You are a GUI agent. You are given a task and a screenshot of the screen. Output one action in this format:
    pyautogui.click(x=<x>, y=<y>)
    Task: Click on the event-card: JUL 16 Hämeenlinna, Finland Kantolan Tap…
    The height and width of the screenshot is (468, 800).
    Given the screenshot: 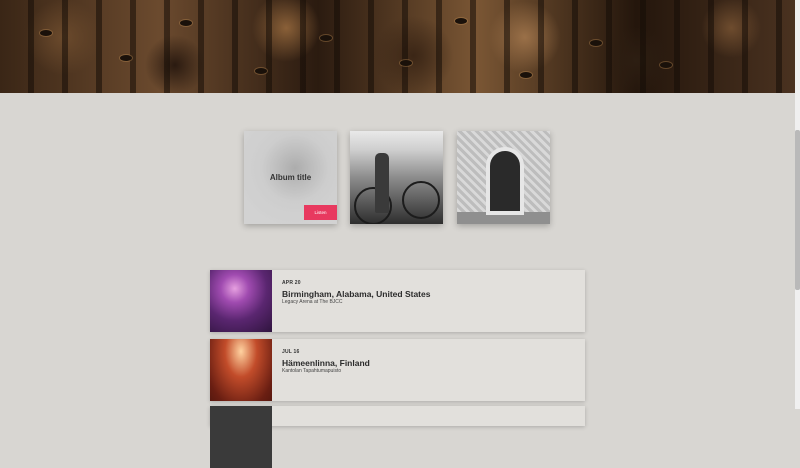 What is the action you would take?
    pyautogui.click(x=397, y=370)
    